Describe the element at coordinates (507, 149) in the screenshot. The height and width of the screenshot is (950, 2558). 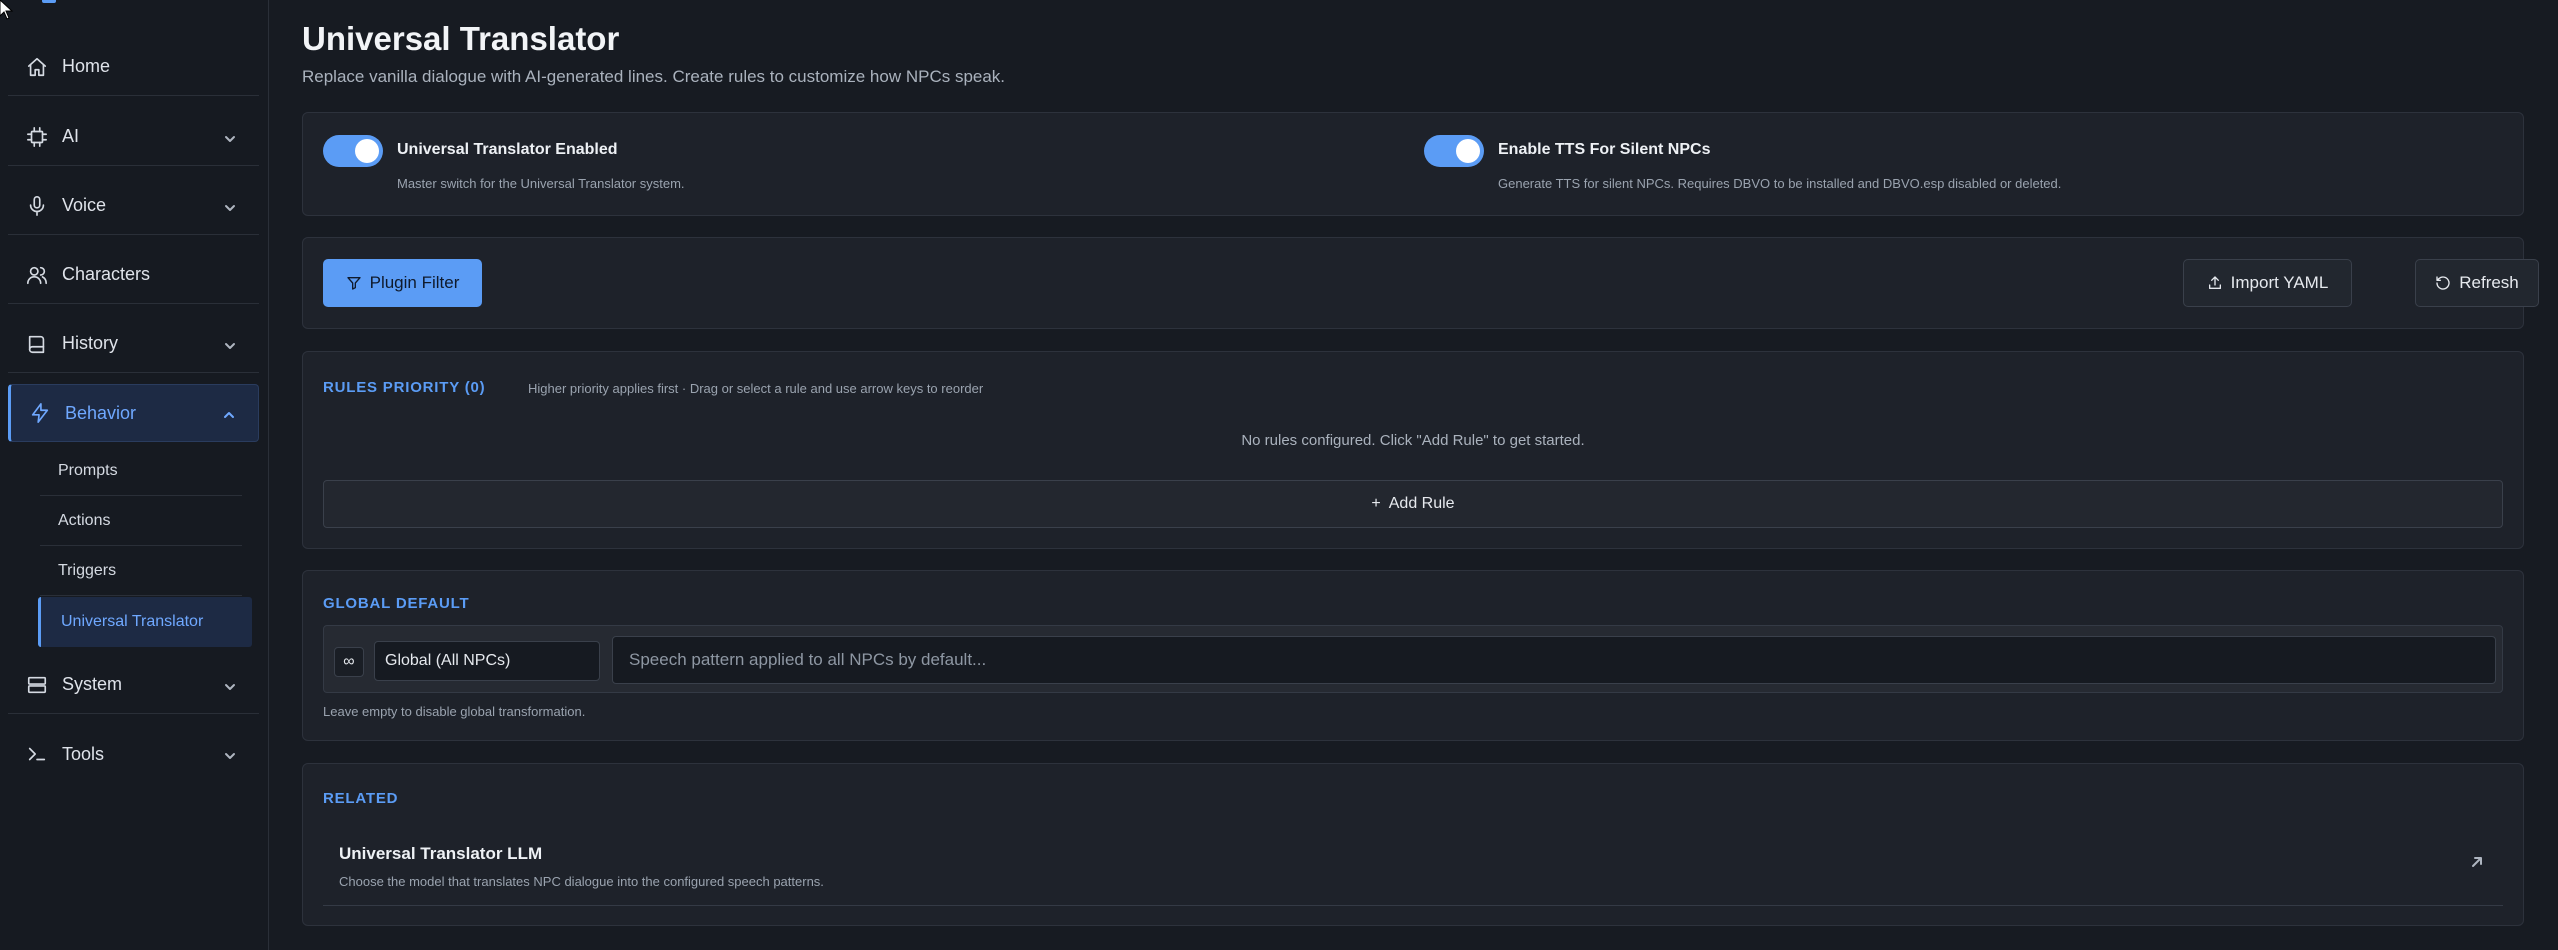
I see `toggle-label: Universal Translator Enabled` at that location.